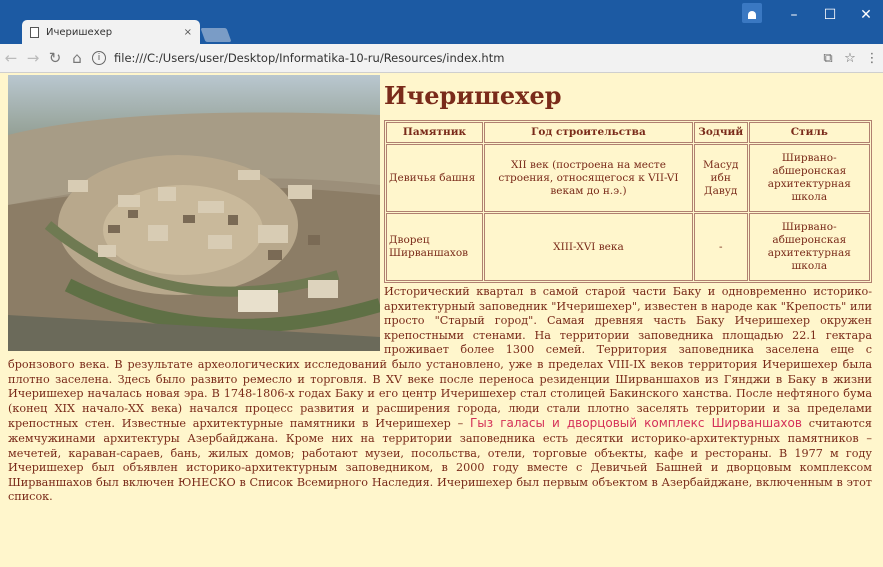 This screenshot has width=883, height=567. Describe the element at coordinates (435, 178) in the screenshot. I see `table-cell: Девичья башня` at that location.